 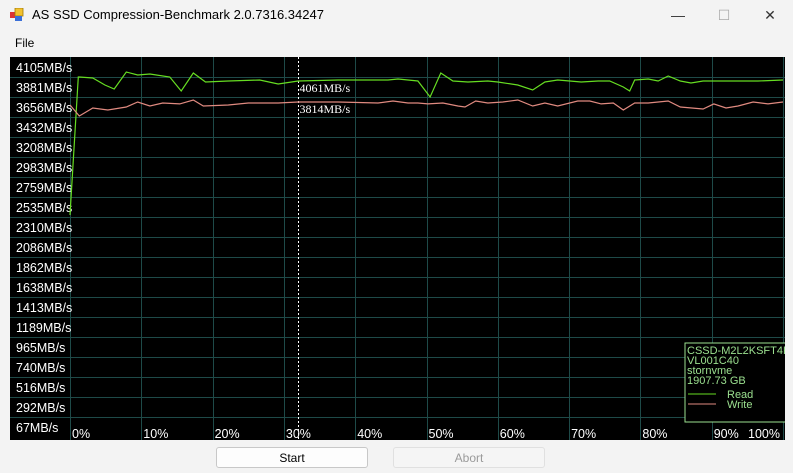 I want to click on x-tick-label: 40%, so click(x=369, y=433).